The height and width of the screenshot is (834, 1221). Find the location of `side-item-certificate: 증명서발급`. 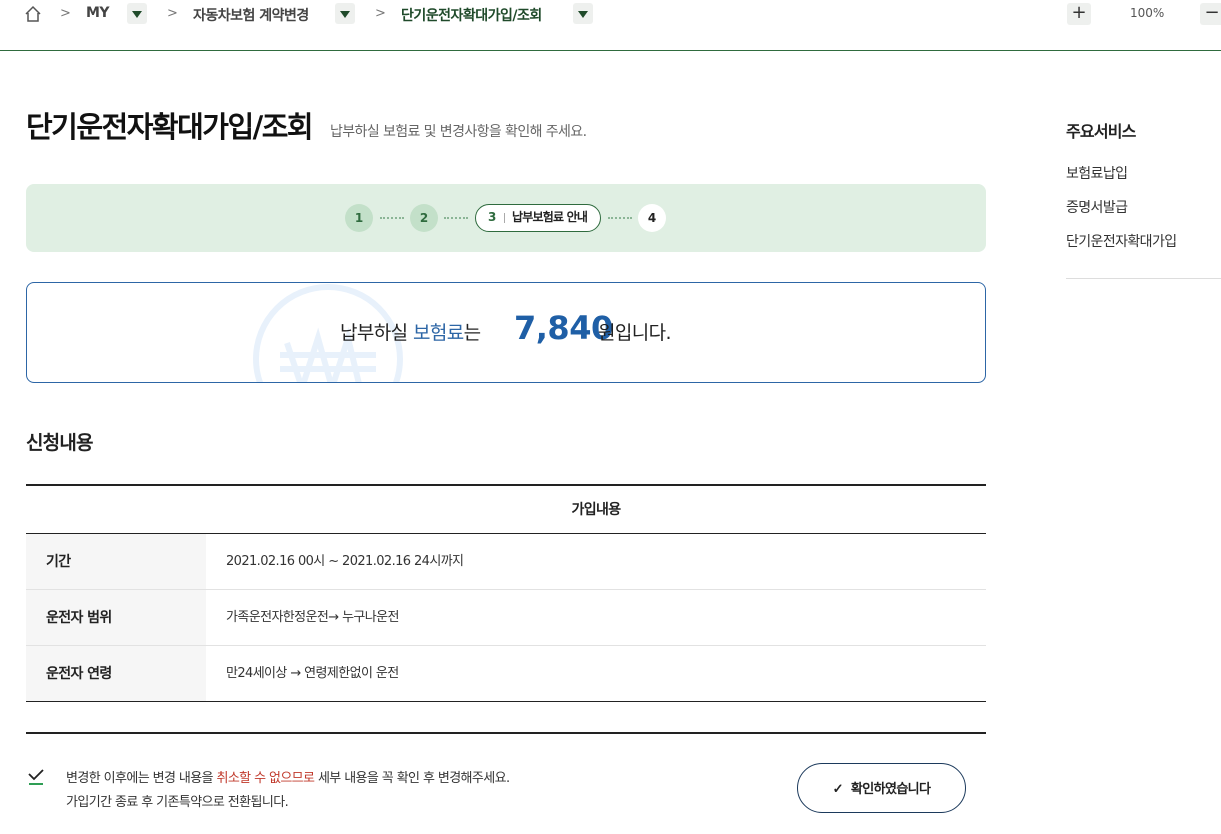

side-item-certificate: 증명서발급 is located at coordinates (1097, 207).